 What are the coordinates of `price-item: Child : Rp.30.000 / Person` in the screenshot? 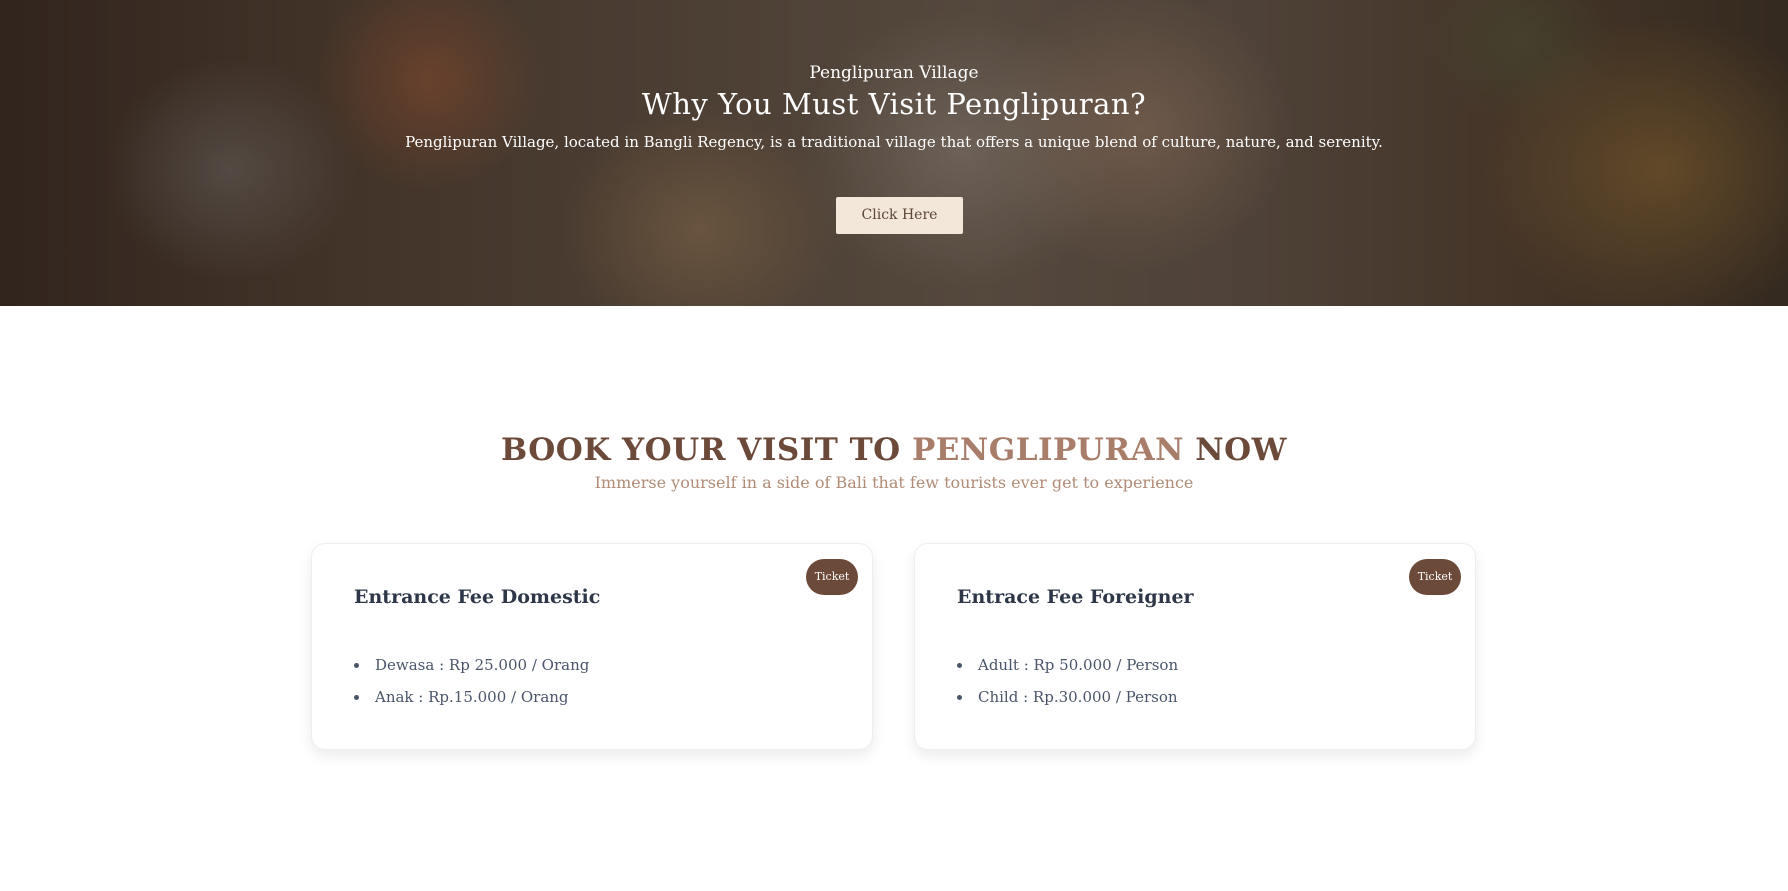 It's located at (1067, 697).